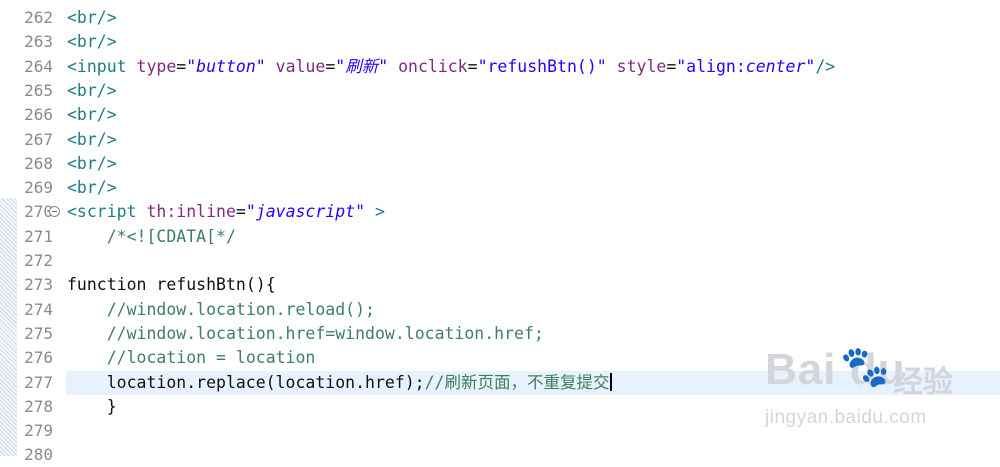 The image size is (1000, 467). I want to click on line-number: 267, so click(38, 139).